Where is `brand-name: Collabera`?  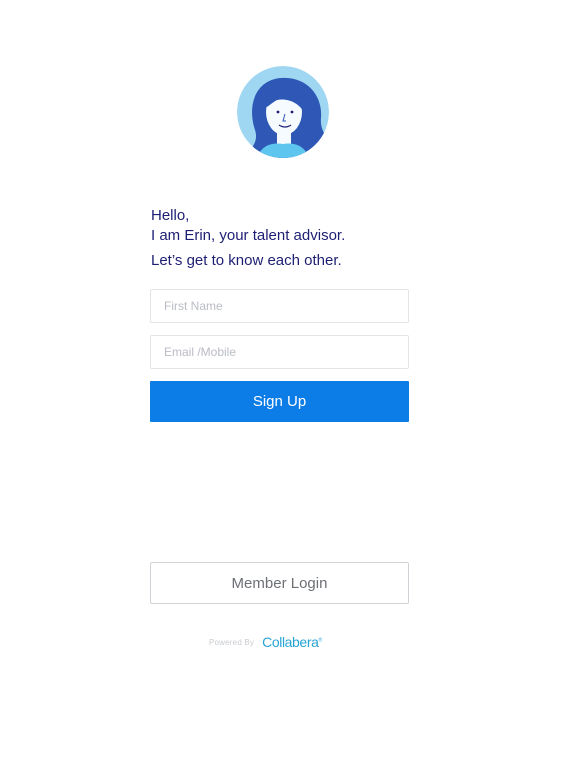
brand-name: Collabera is located at coordinates (290, 642).